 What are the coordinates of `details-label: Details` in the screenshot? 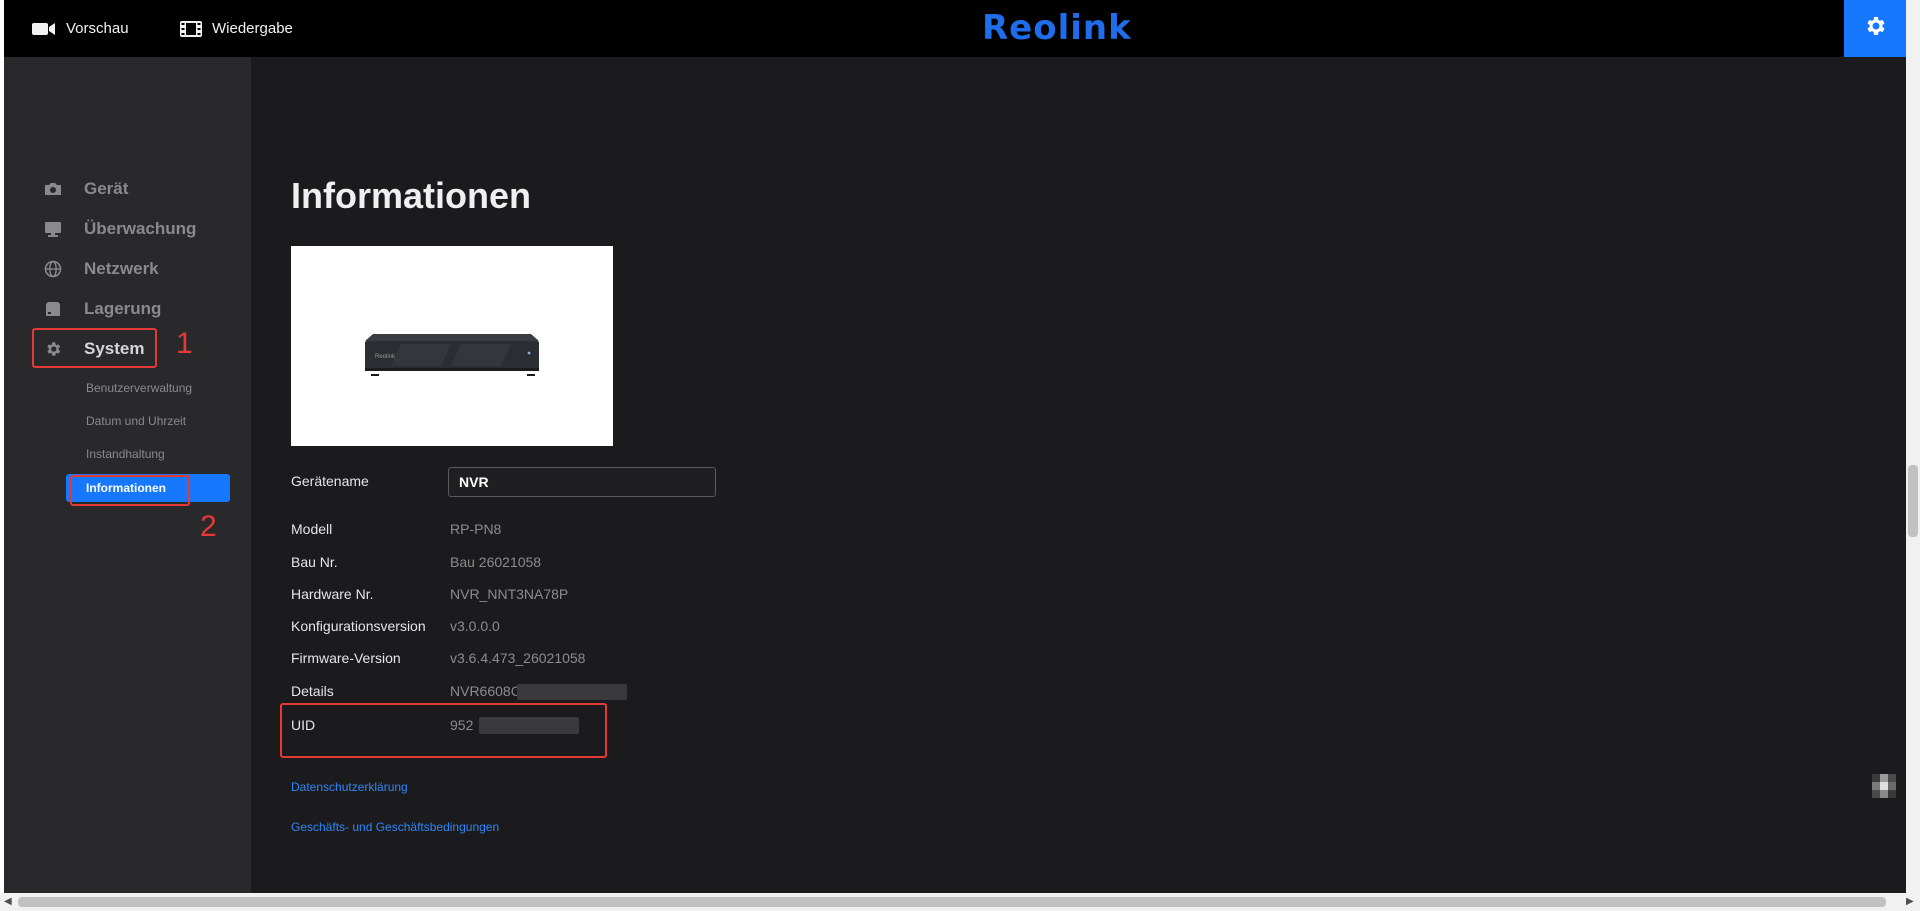 It's located at (312, 691).